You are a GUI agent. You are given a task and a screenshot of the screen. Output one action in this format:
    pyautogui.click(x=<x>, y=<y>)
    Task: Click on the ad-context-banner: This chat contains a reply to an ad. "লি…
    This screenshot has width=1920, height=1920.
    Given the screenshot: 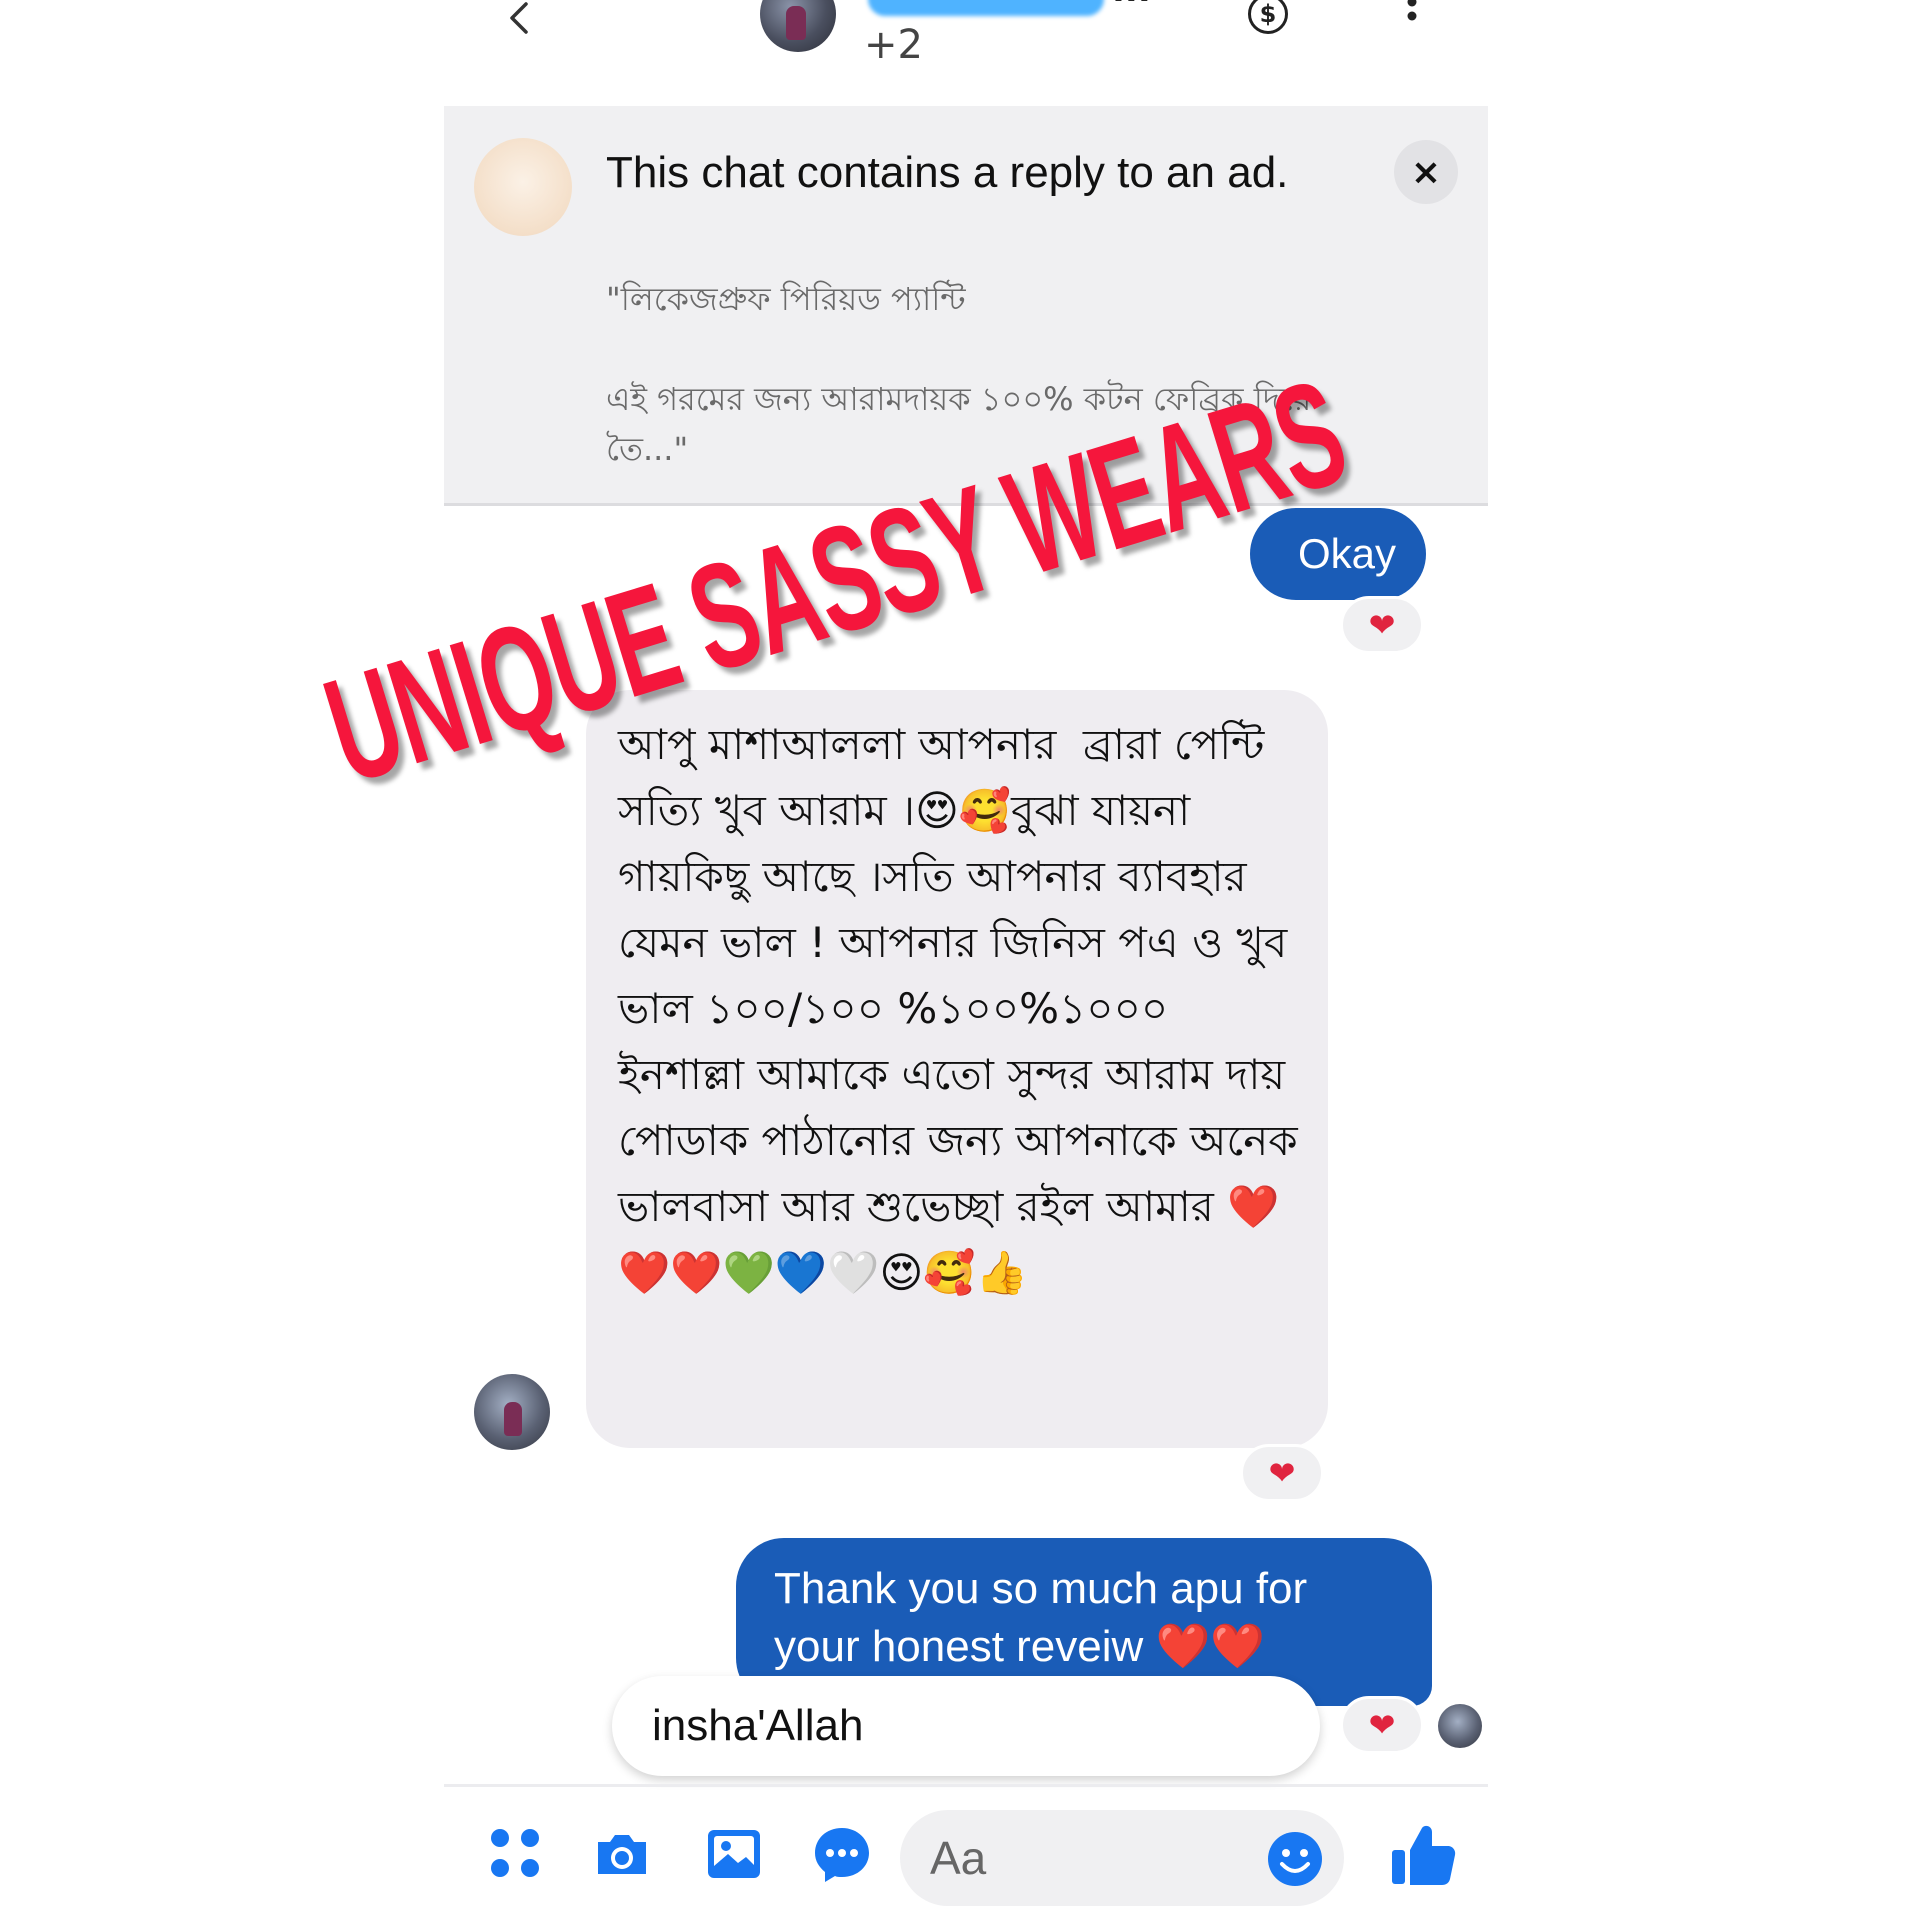 What is the action you would take?
    pyautogui.click(x=966, y=306)
    